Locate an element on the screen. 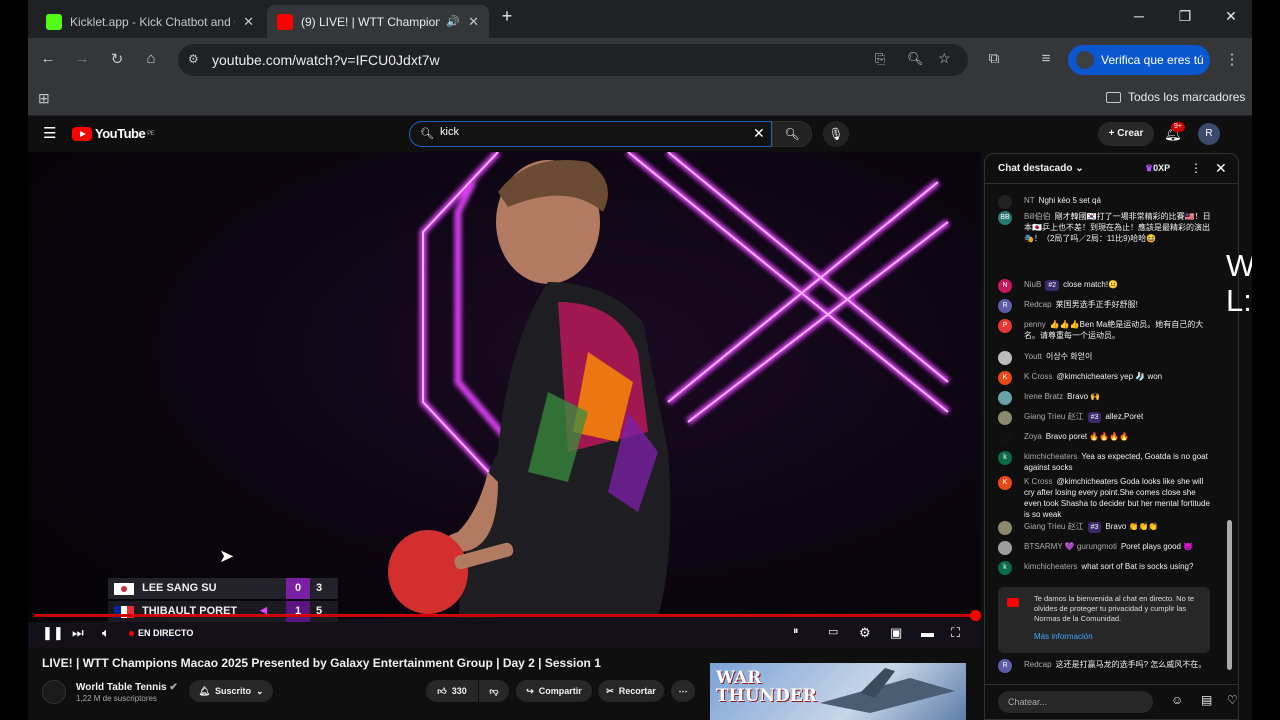  youtube-logo: YouTube PE is located at coordinates (113, 133).